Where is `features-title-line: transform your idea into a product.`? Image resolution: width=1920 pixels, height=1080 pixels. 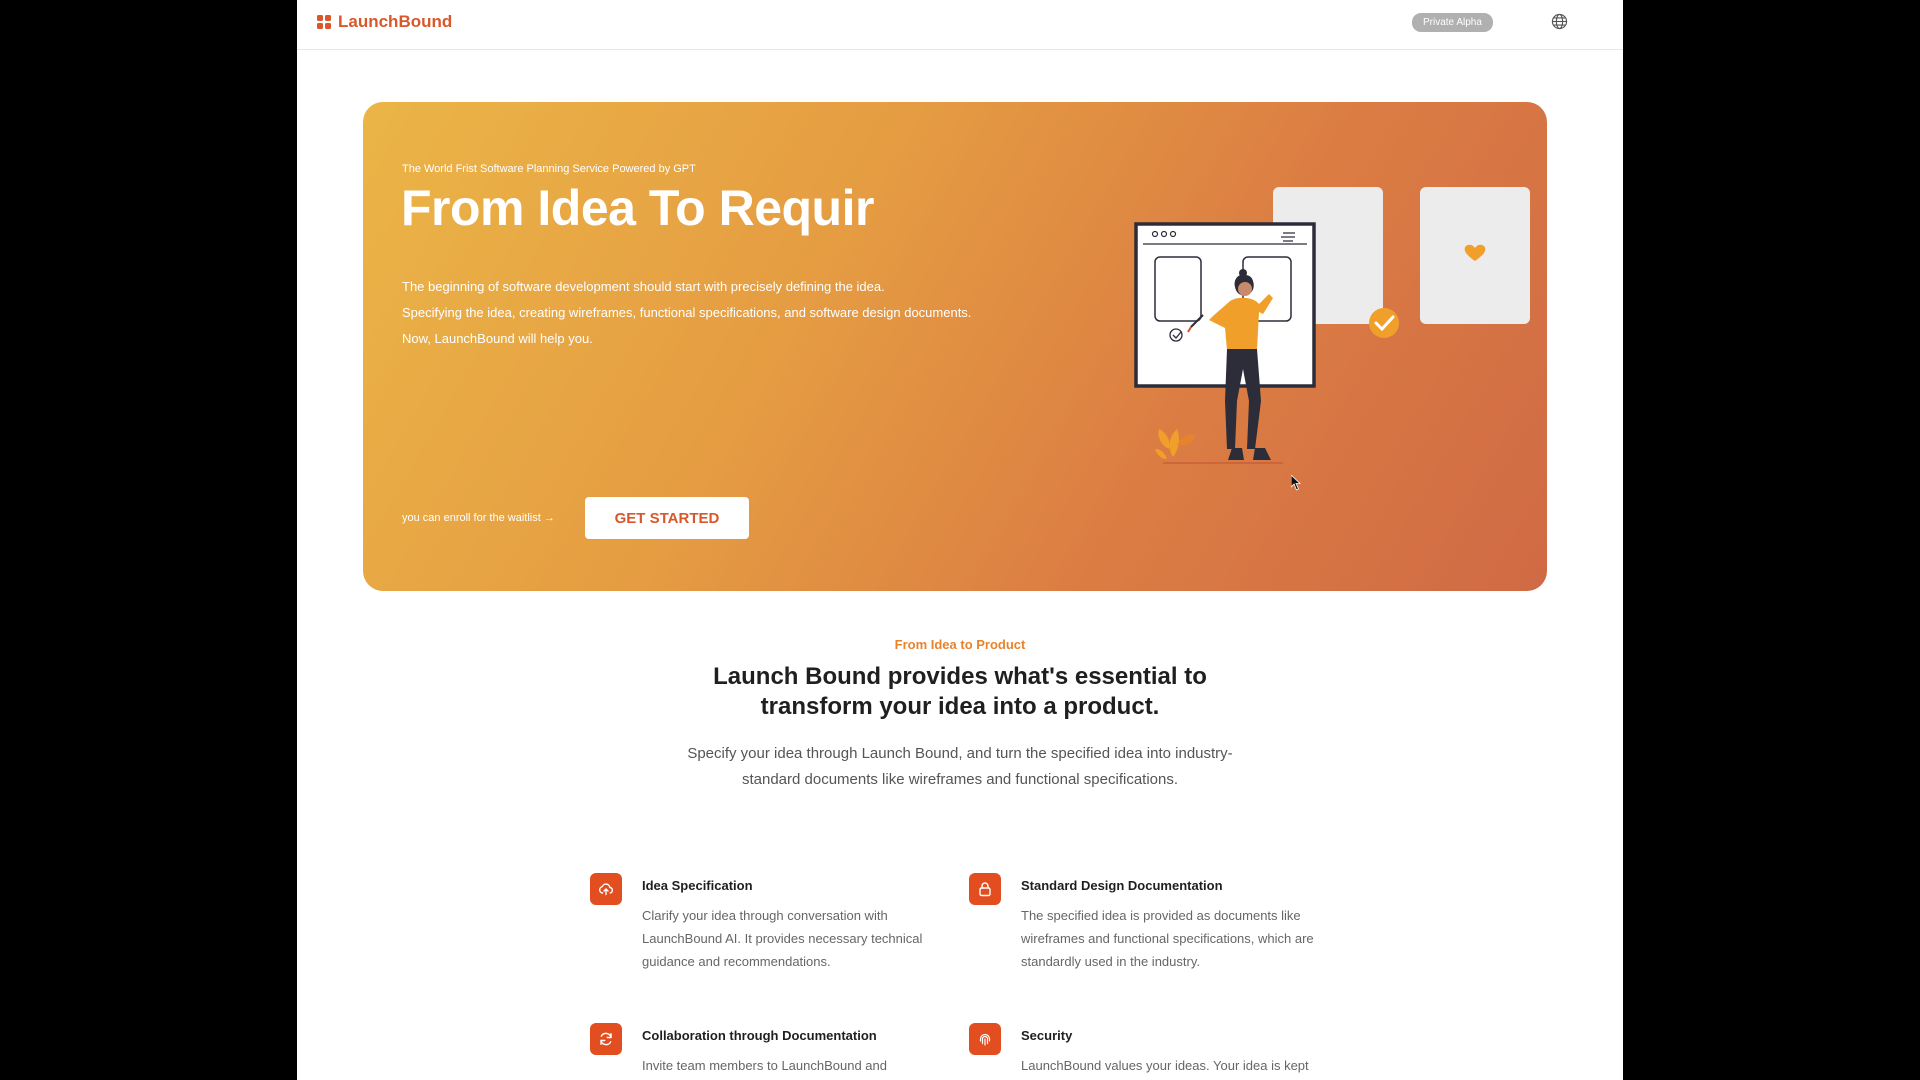 features-title-line: transform your idea into a product. is located at coordinates (960, 706).